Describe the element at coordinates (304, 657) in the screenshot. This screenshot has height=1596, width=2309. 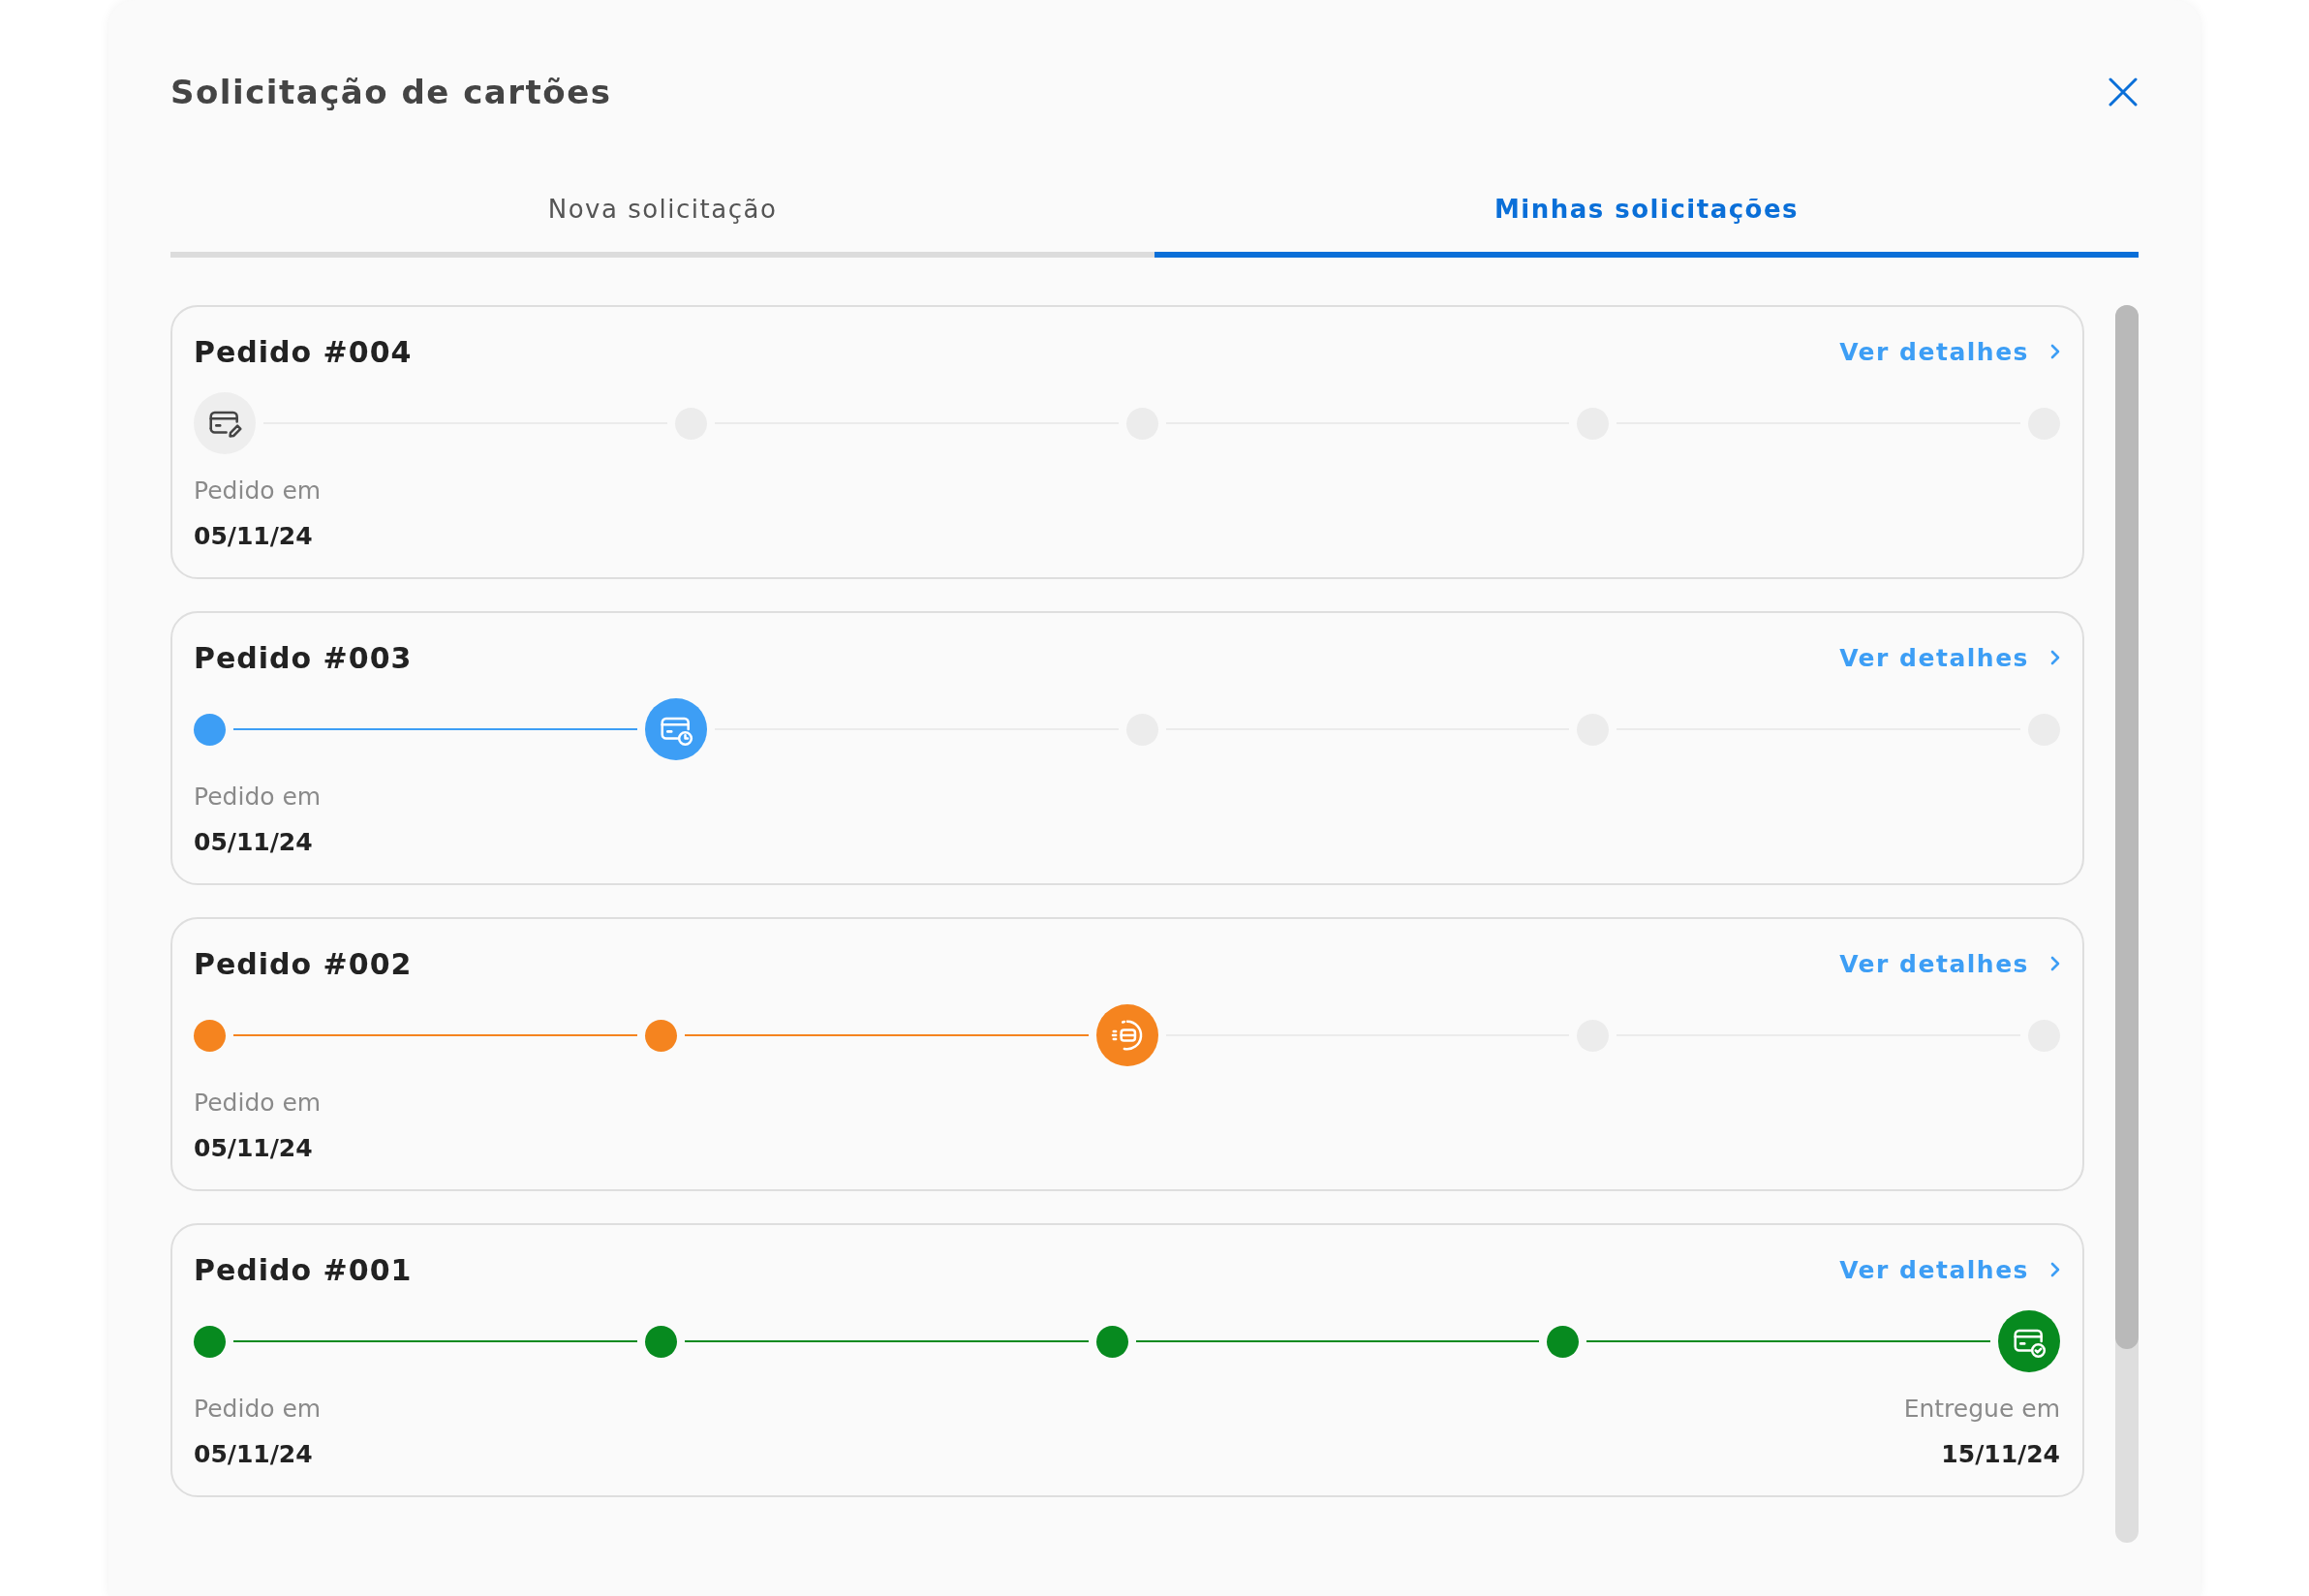
I see `order-title: Pedido #003` at that location.